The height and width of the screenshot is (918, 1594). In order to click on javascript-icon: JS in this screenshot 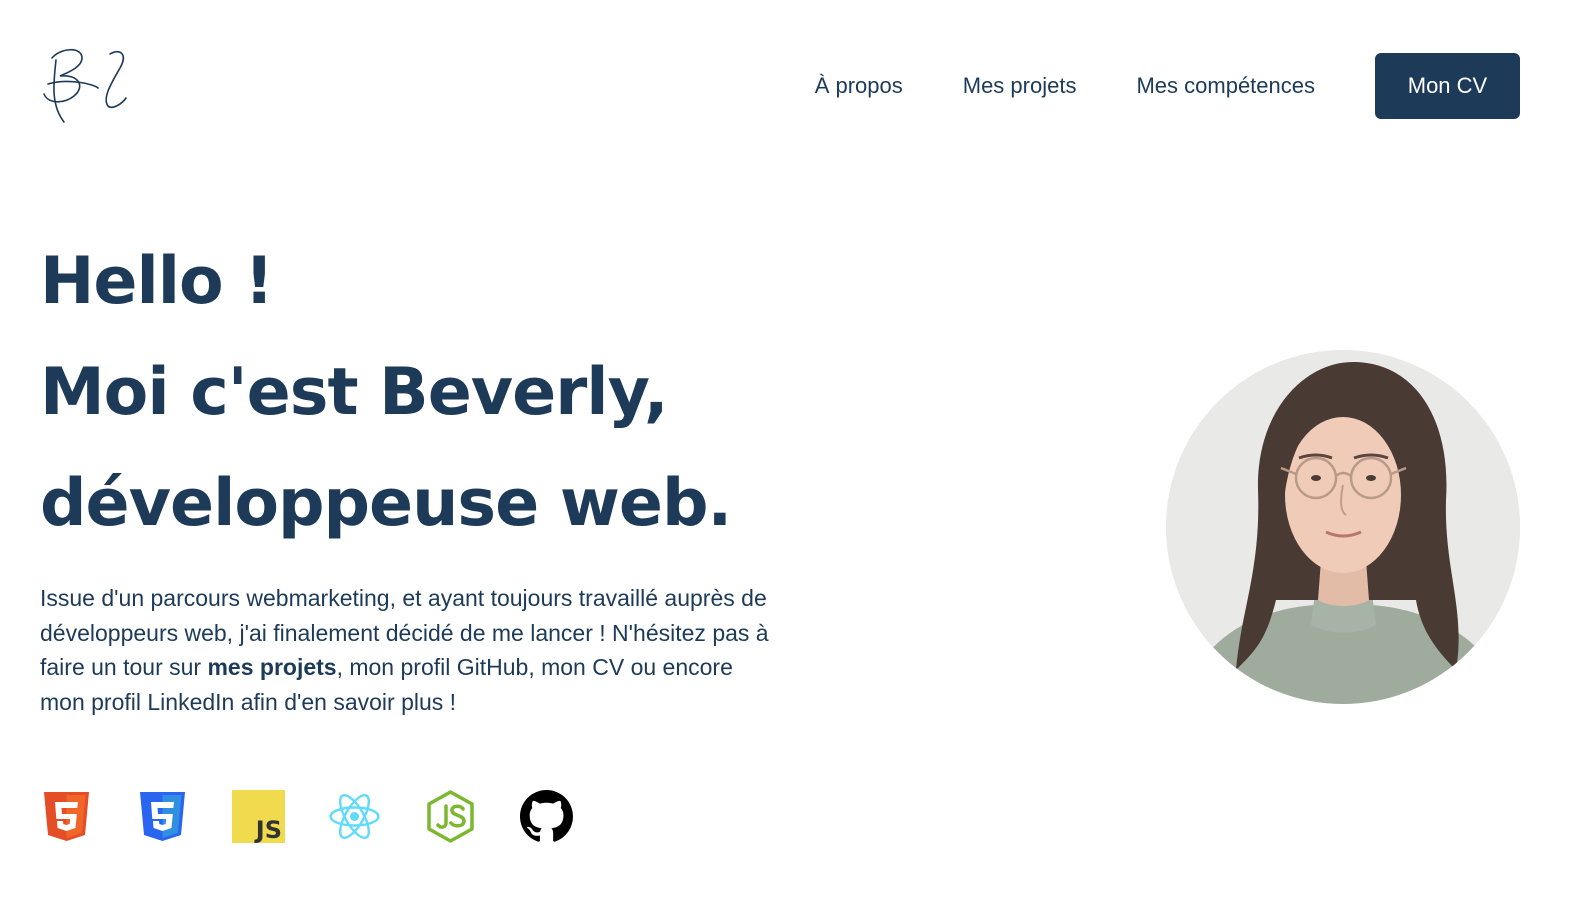, I will do `click(258, 816)`.